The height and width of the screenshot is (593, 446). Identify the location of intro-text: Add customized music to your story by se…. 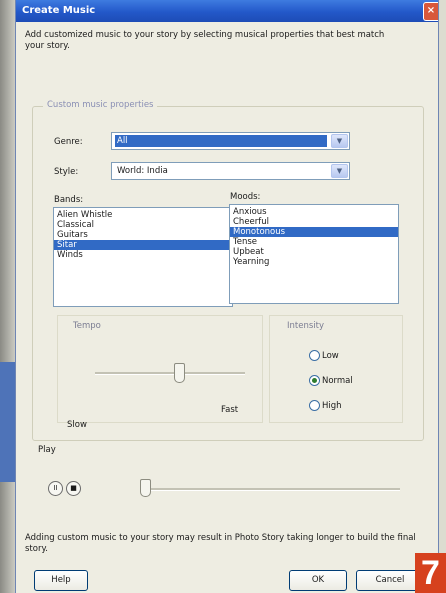
(205, 40).